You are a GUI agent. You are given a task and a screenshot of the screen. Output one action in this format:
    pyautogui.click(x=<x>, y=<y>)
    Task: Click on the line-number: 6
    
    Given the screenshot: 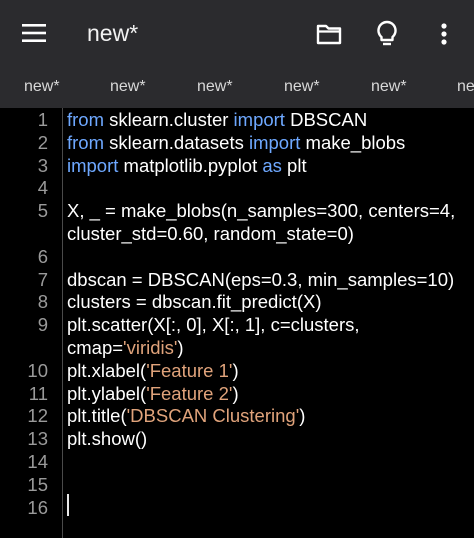 What is the action you would take?
    pyautogui.click(x=42, y=256)
    